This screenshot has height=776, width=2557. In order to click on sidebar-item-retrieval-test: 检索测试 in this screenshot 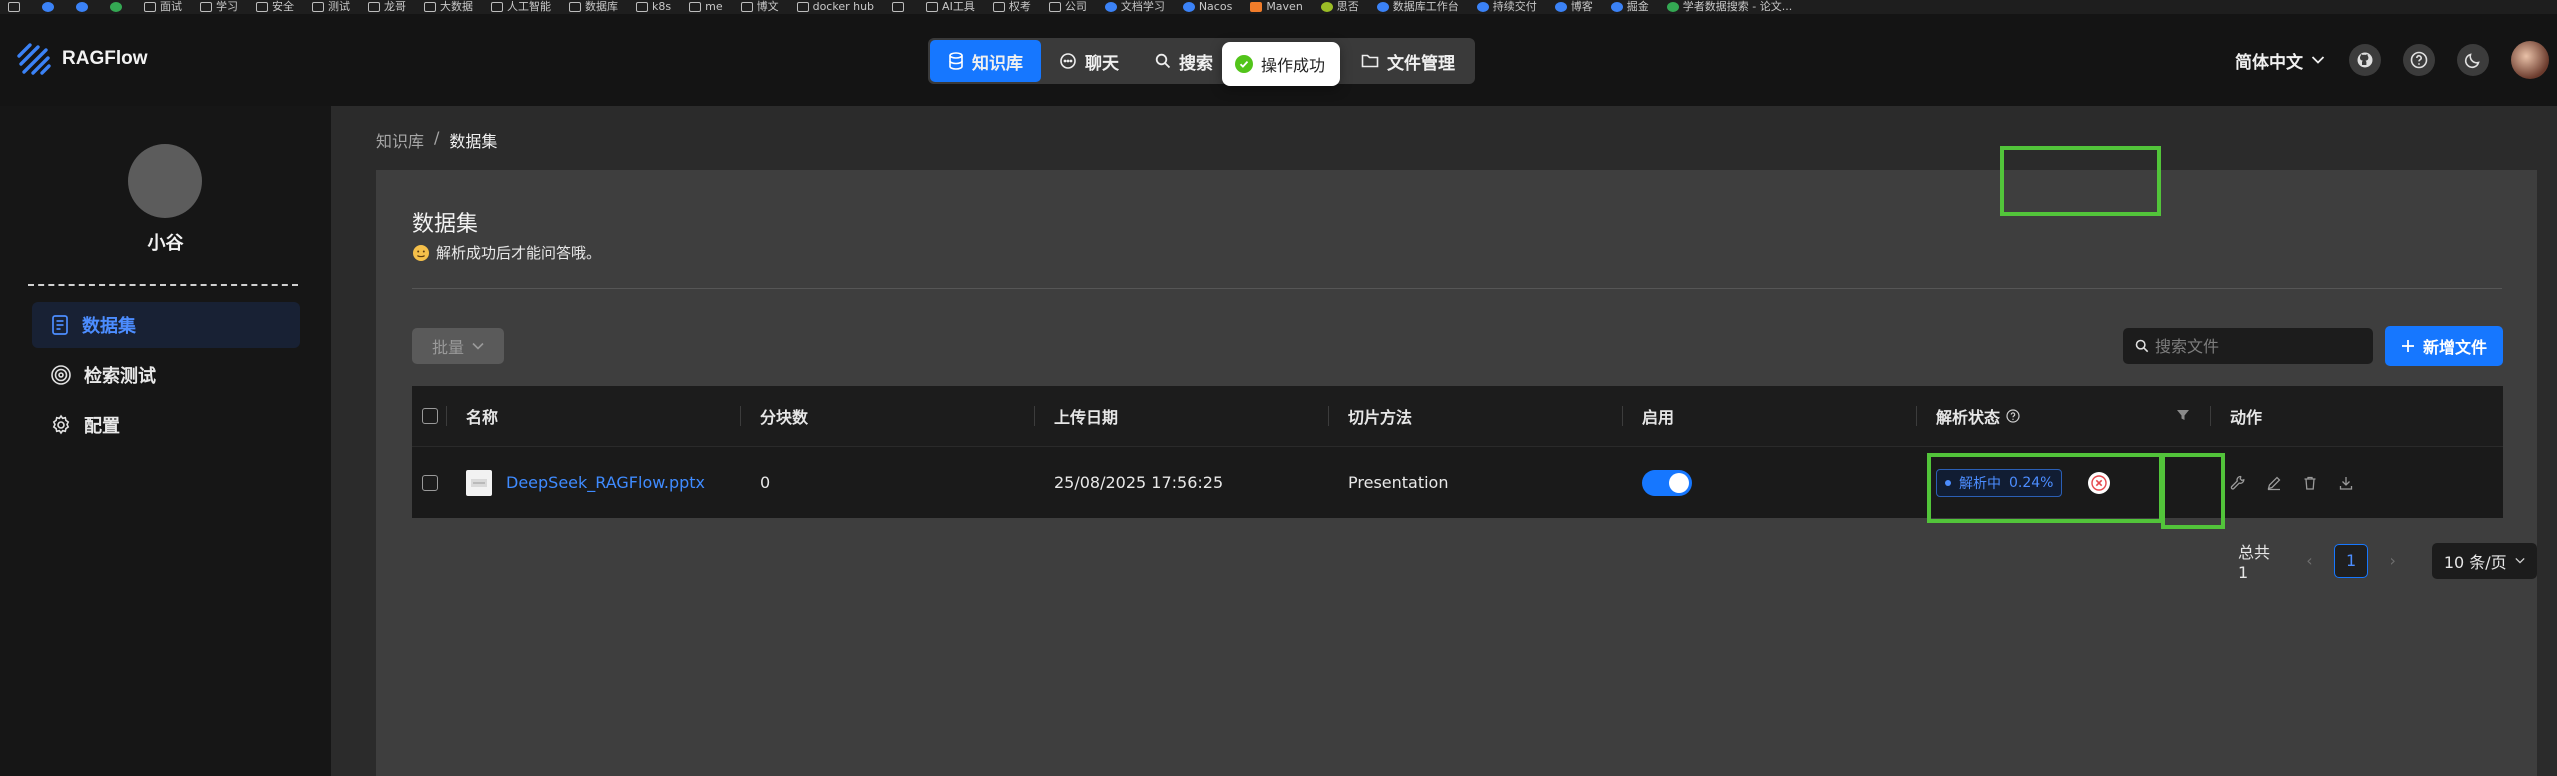, I will do `click(166, 375)`.